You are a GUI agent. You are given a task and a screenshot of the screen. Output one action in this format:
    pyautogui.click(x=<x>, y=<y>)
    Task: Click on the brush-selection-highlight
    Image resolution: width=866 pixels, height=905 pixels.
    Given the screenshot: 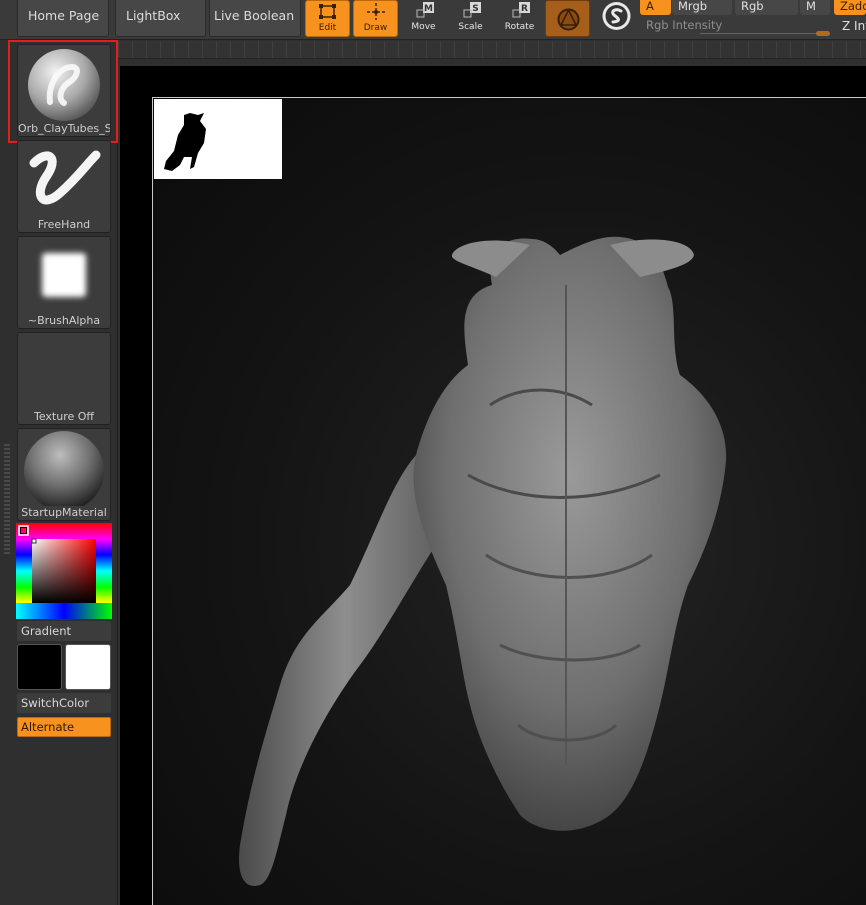 What is the action you would take?
    pyautogui.click(x=63, y=91)
    